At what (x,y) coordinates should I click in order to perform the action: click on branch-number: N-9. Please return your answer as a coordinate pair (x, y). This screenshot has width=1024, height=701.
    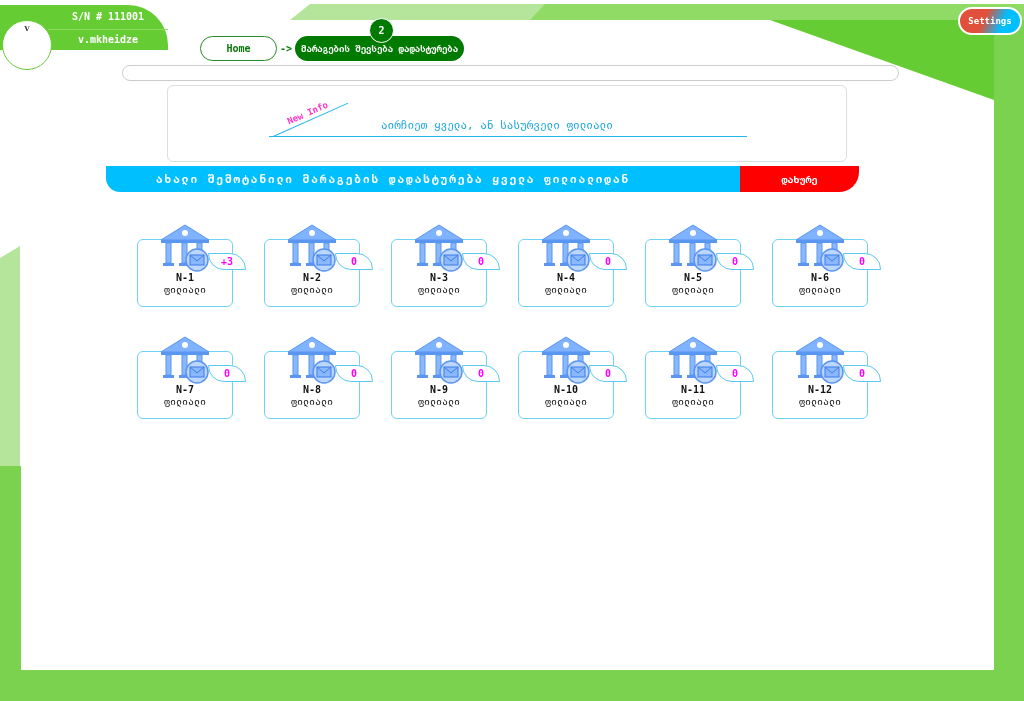
    Looking at the image, I should click on (439, 390).